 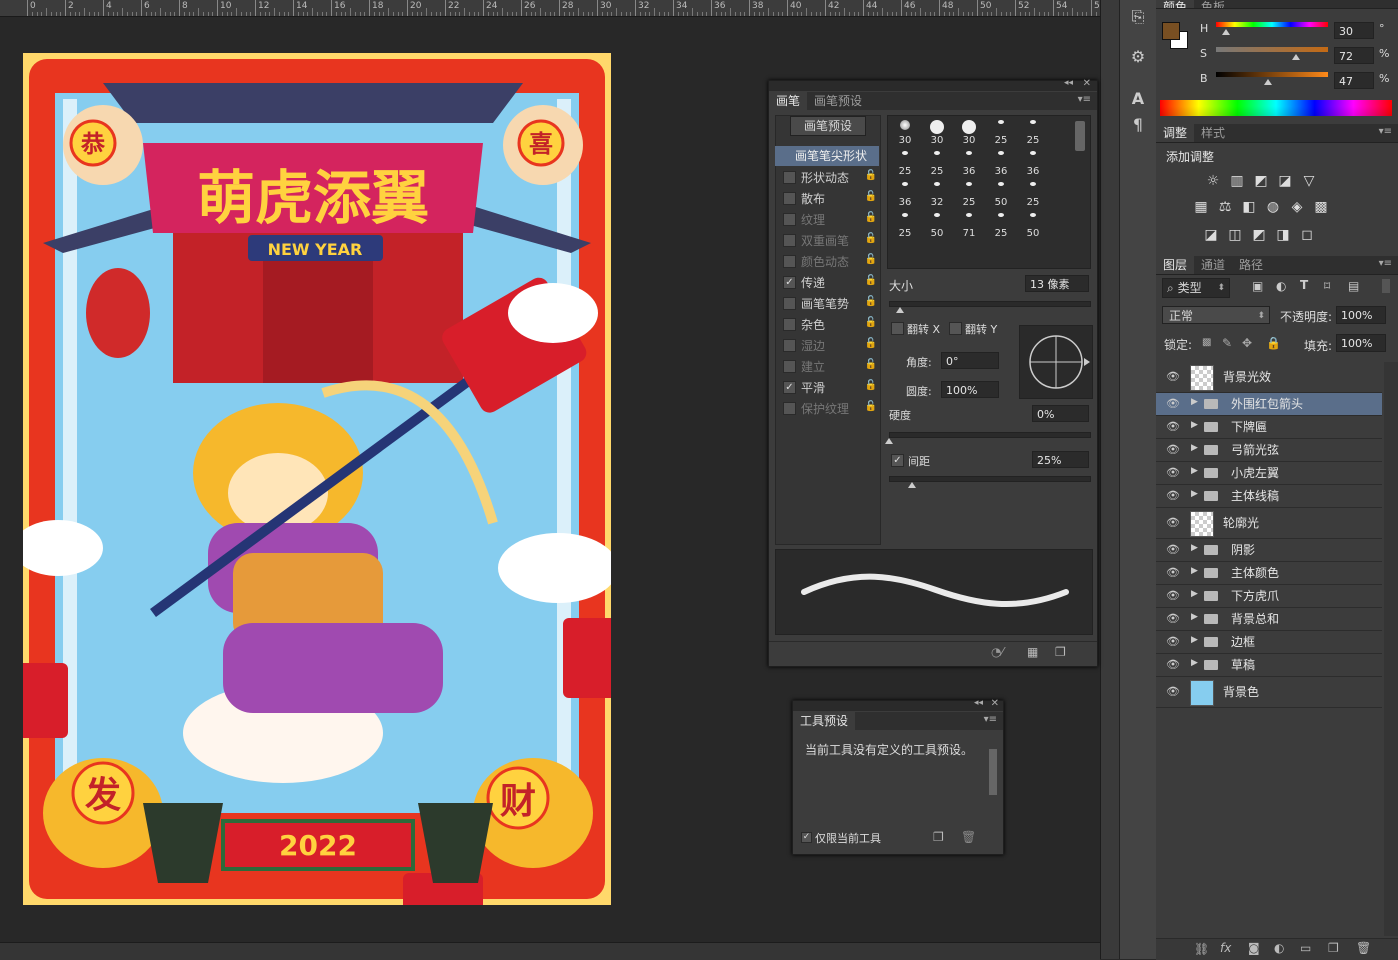 What do you see at coordinates (990, 435) in the screenshot?
I see `hardness-slider` at bounding box center [990, 435].